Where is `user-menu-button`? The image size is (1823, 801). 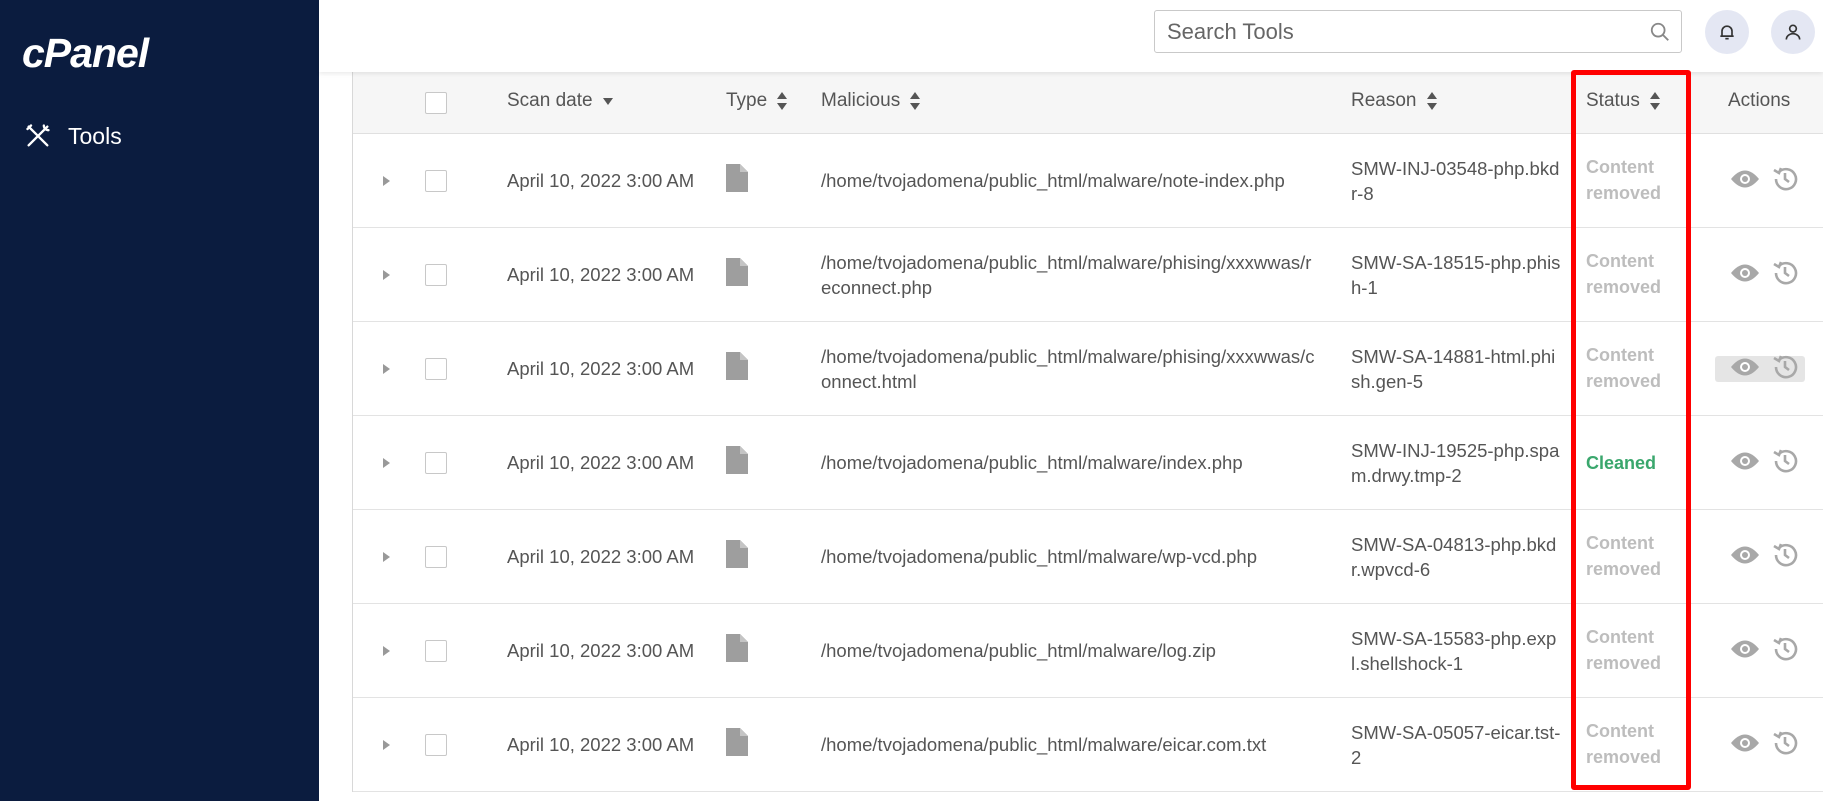 user-menu-button is located at coordinates (1793, 32).